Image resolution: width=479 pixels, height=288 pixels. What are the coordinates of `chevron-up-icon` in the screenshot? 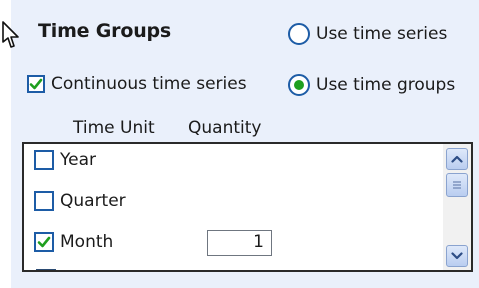 It's located at (457, 159).